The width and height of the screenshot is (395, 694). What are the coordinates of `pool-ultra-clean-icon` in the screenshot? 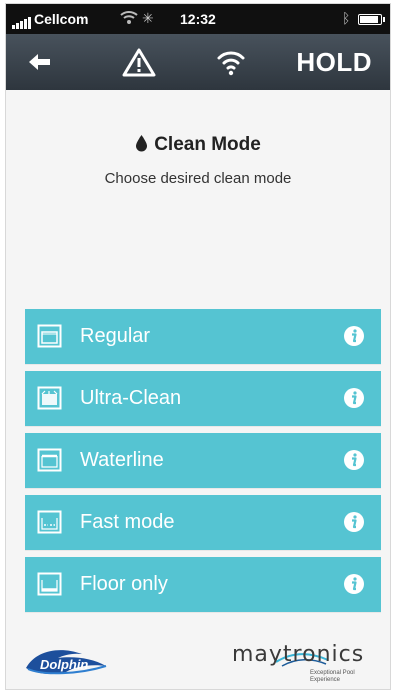 It's located at (49, 398).